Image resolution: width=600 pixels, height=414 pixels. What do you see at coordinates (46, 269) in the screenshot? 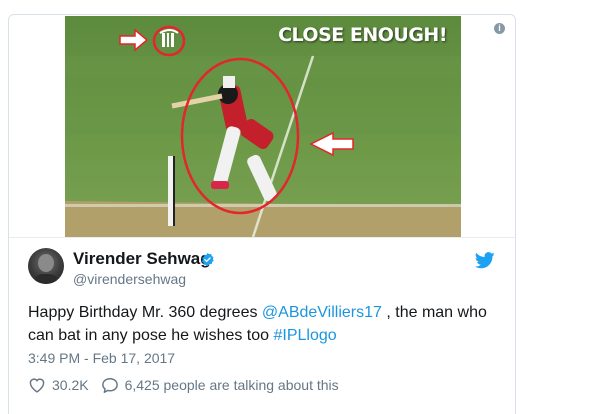
I see `avatar-image` at bounding box center [46, 269].